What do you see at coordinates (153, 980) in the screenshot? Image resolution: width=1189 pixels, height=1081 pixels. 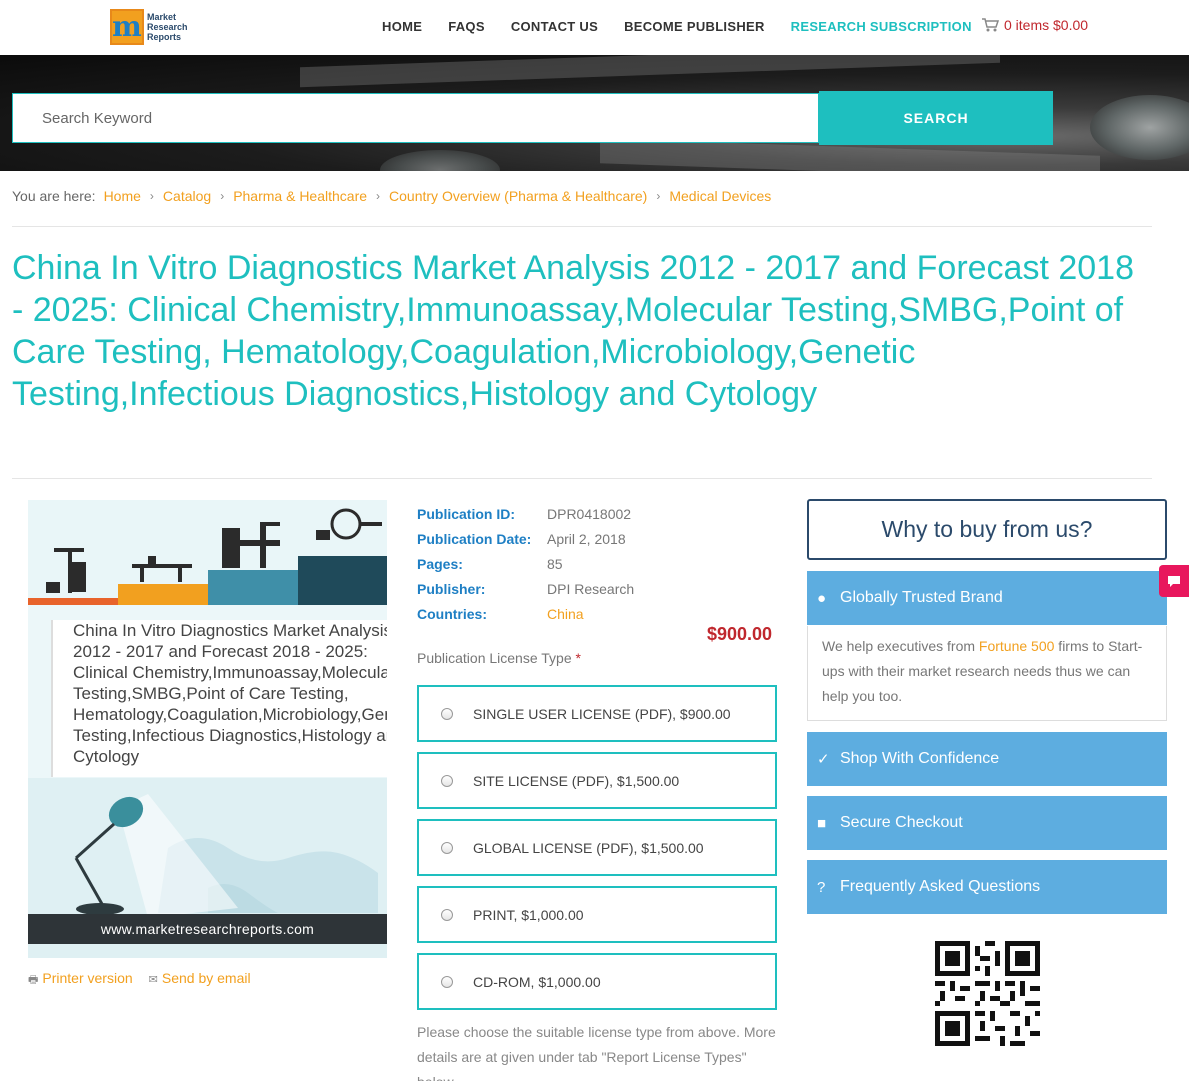 I see `email-icon: ✉` at bounding box center [153, 980].